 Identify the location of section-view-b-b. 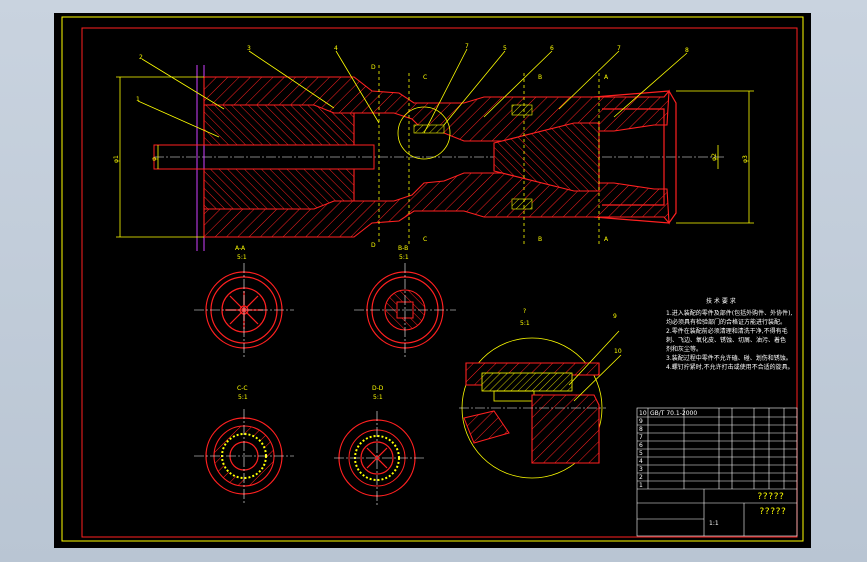
(405, 310).